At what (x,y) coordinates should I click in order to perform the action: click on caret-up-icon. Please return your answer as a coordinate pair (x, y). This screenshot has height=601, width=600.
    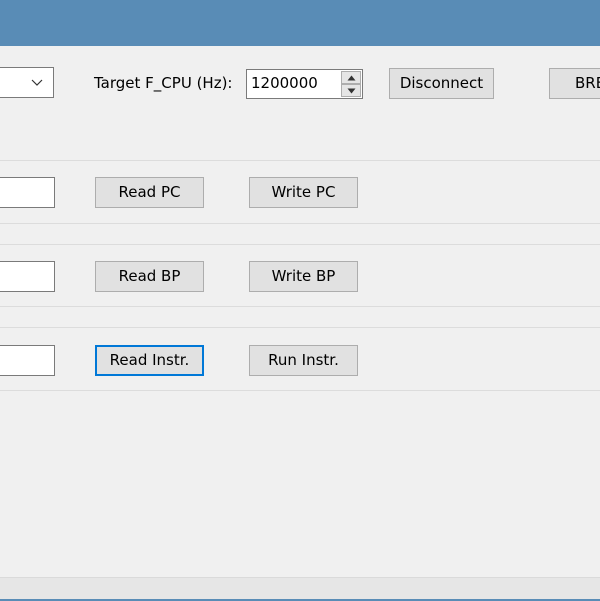
    Looking at the image, I should click on (351, 78).